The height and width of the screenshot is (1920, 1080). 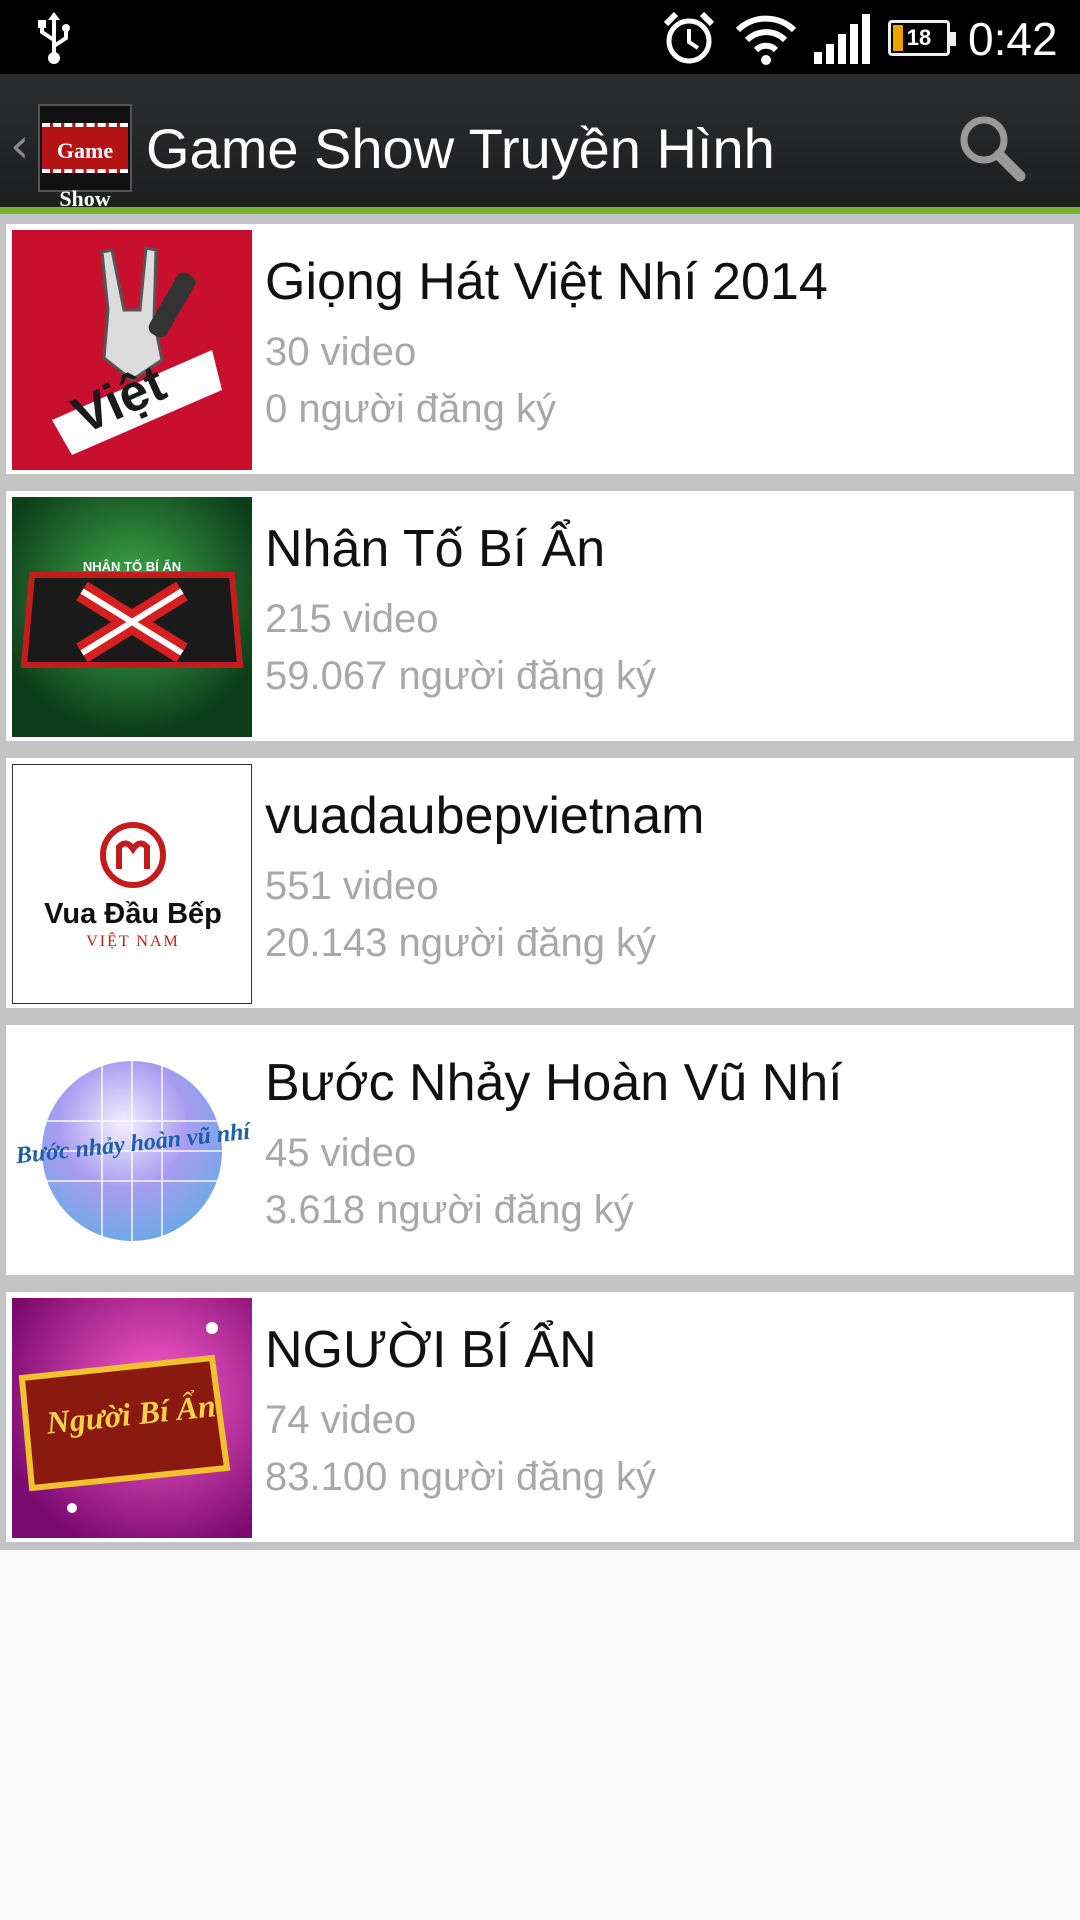 I want to click on channel-title: Bước Nhảy Hoàn Vũ Nhí, so click(x=554, y=1083).